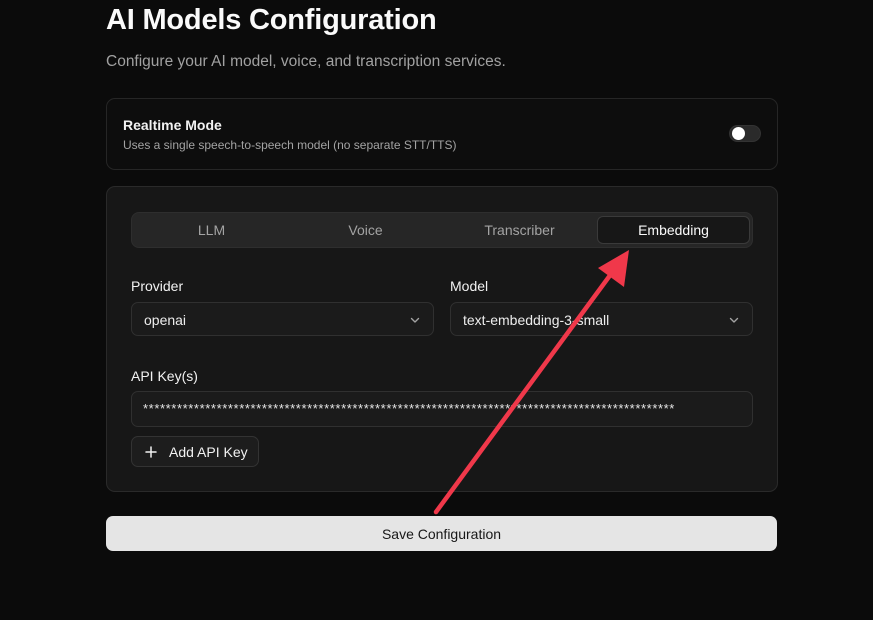 Image resolution: width=873 pixels, height=620 pixels. Describe the element at coordinates (208, 452) in the screenshot. I see `add-api-key-label: Add API Key` at that location.